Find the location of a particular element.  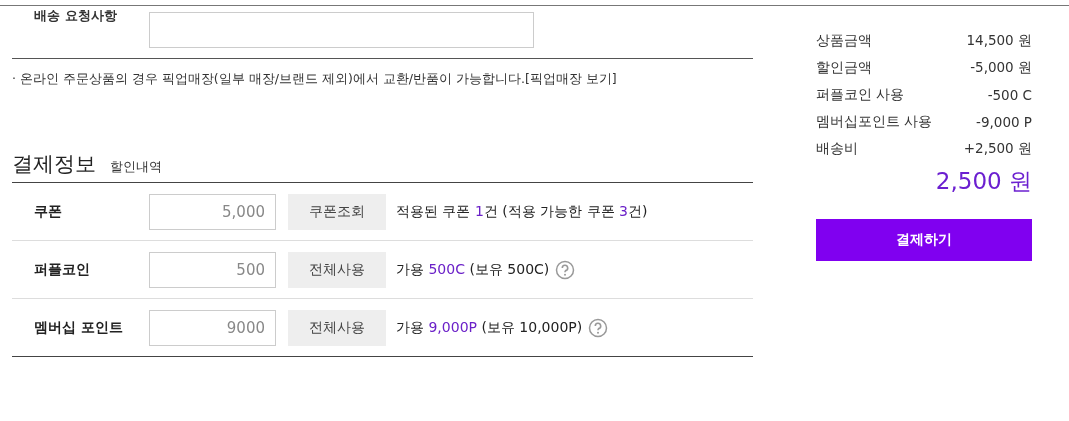

section-subtitle: 할인내역 is located at coordinates (136, 167).